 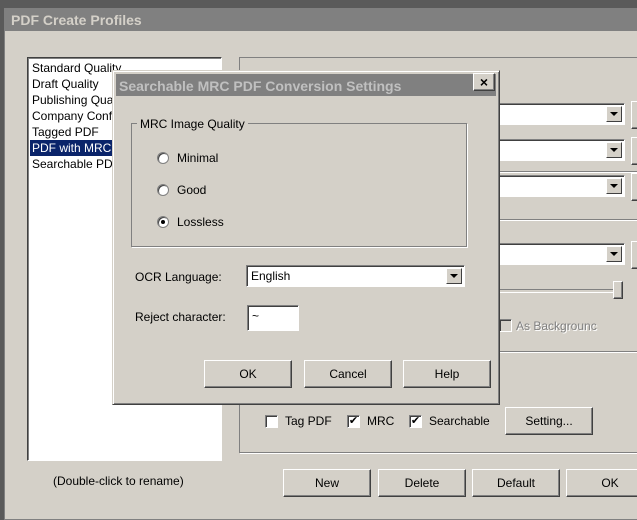 I want to click on radio-lossless, so click(x=163, y=222).